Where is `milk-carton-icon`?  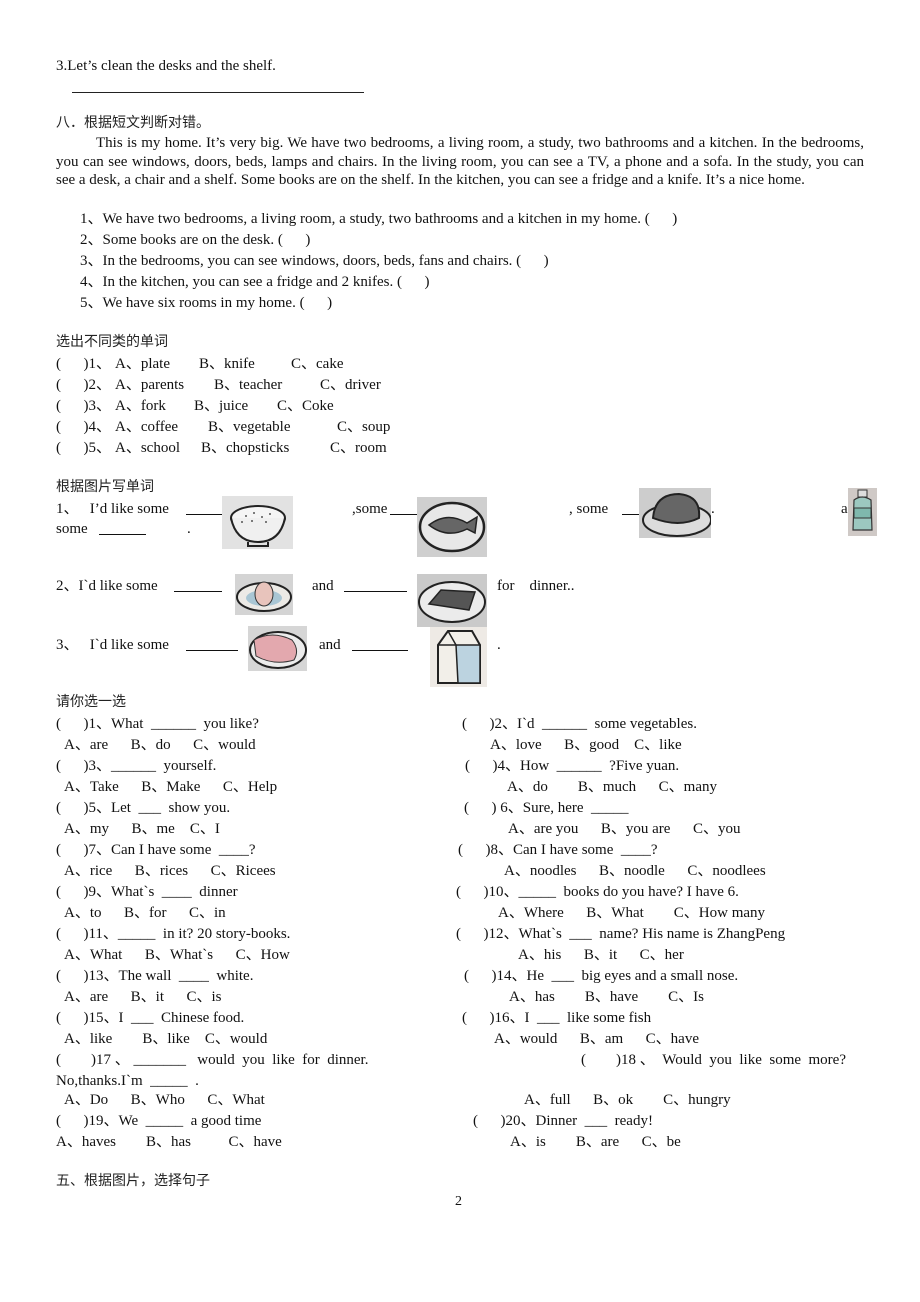 milk-carton-icon is located at coordinates (458, 657).